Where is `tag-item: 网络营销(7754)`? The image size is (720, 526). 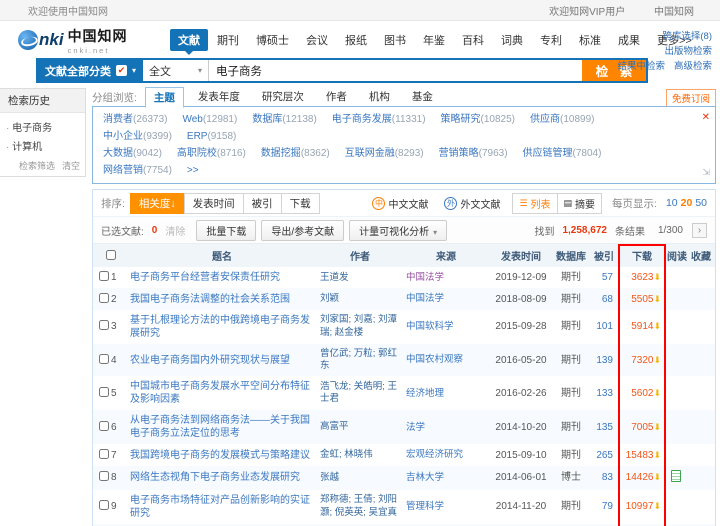 tag-item: 网络营销(7754) is located at coordinates (137, 170).